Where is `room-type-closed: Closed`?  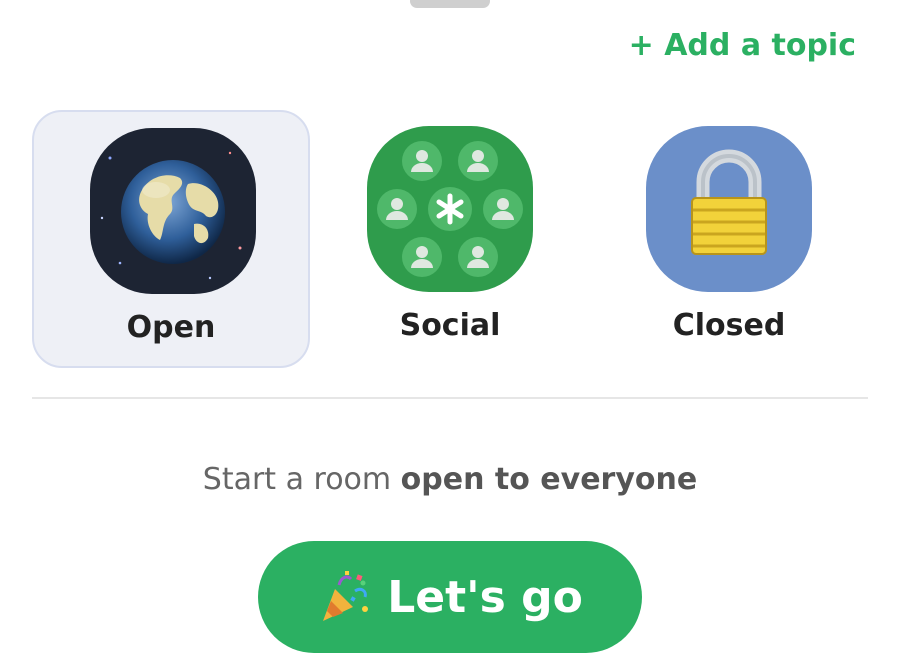
room-type-closed: Closed is located at coordinates (729, 239).